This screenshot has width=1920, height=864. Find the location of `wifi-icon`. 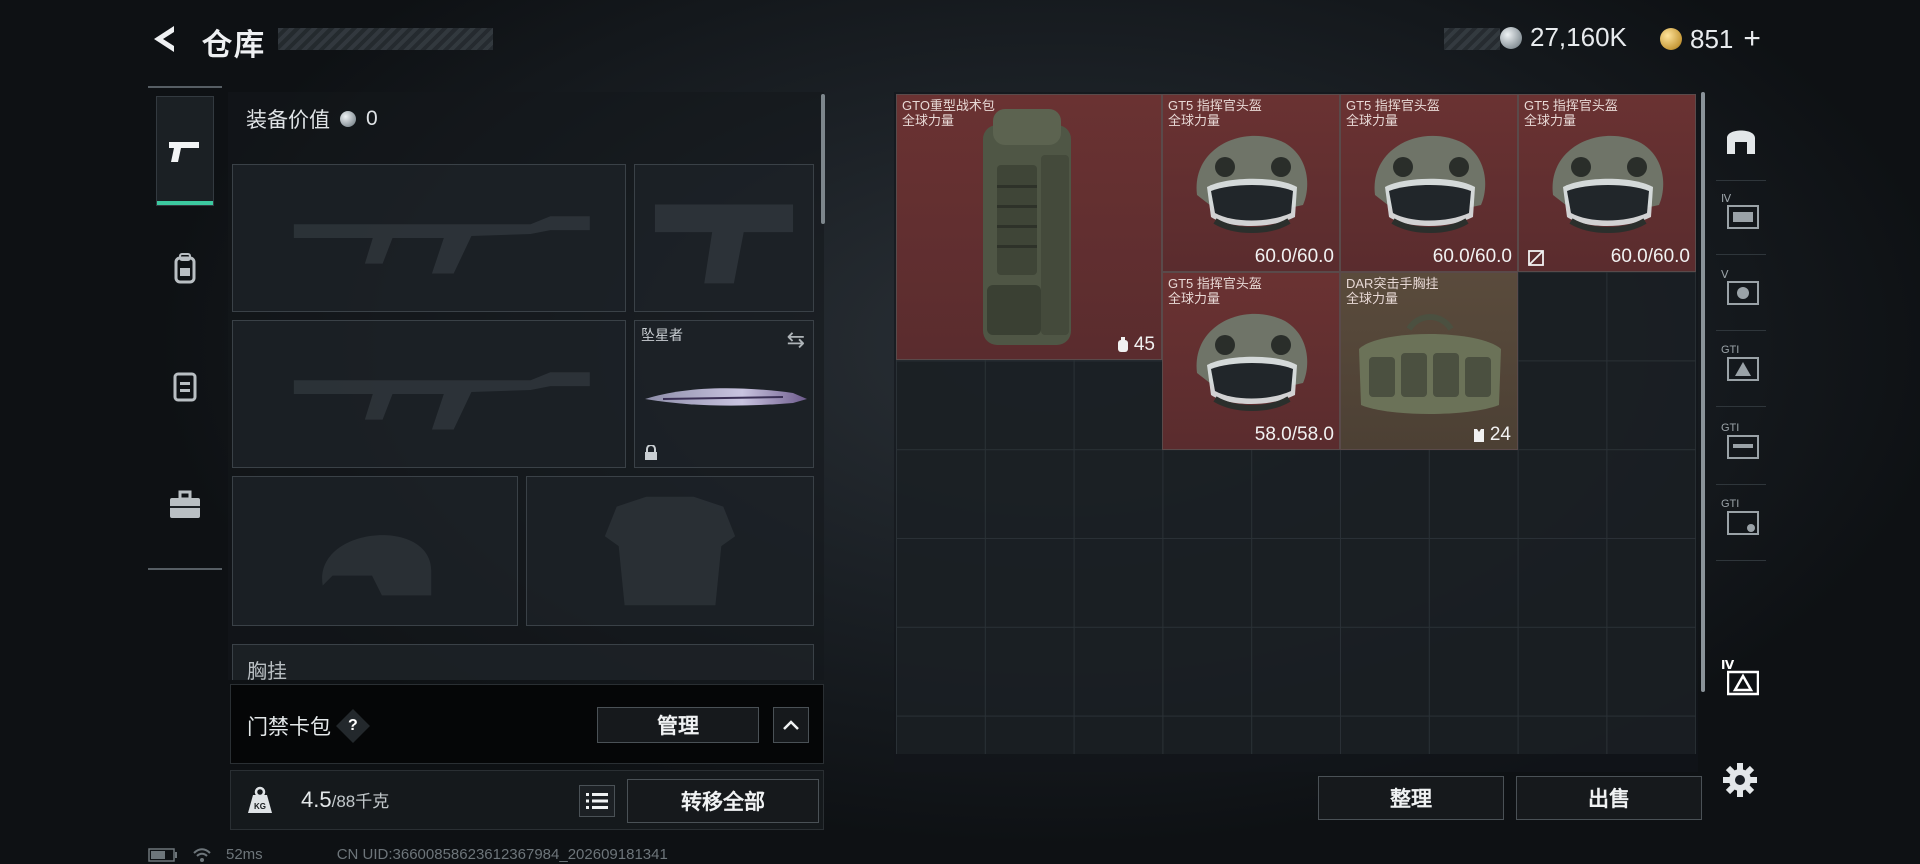

wifi-icon is located at coordinates (202, 854).